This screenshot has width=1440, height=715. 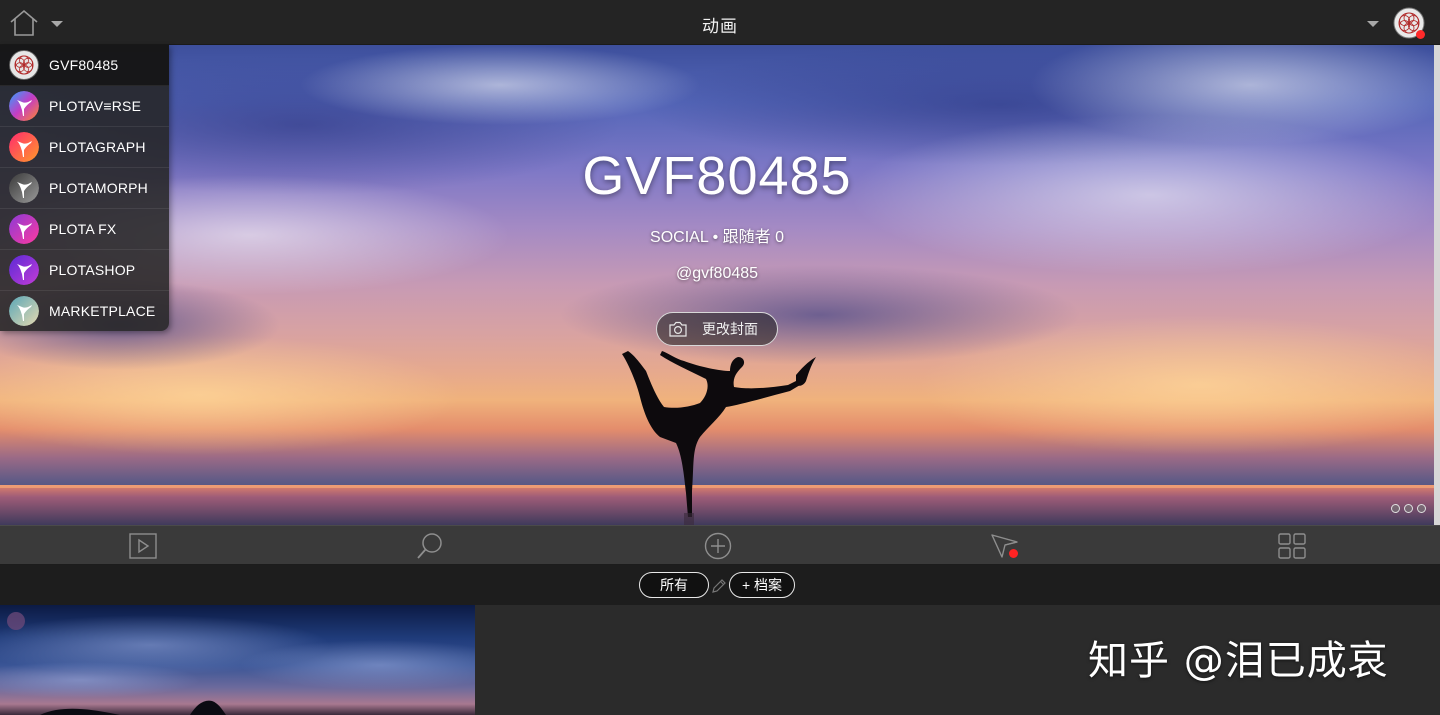 What do you see at coordinates (92, 270) in the screenshot?
I see `menu-item-label: PLOTASHOP` at bounding box center [92, 270].